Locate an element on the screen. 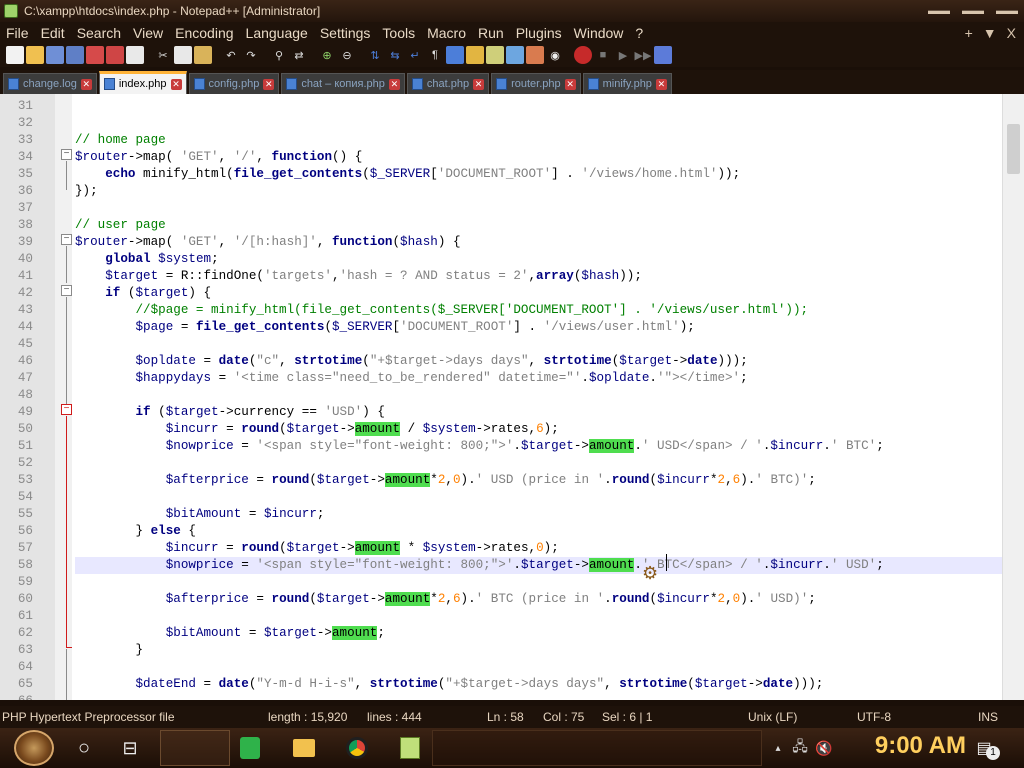 The width and height of the screenshot is (1024, 768). tab-change-log: change.log ✕ is located at coordinates (50, 83).